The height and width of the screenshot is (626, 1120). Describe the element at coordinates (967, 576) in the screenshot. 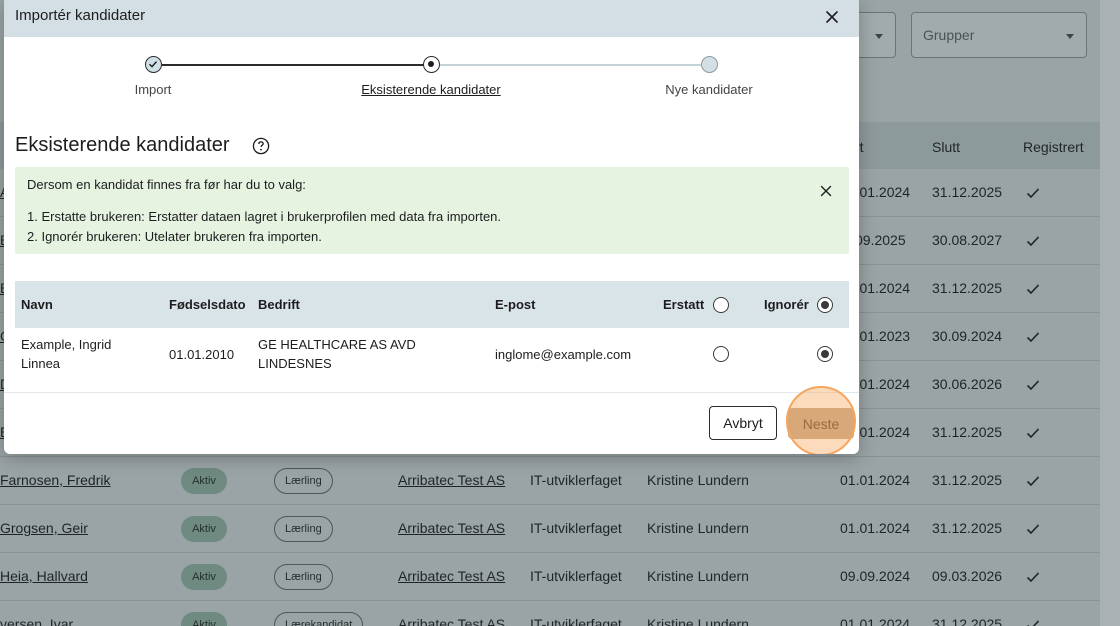

I see `background-cell-end: 09.03.2026` at that location.